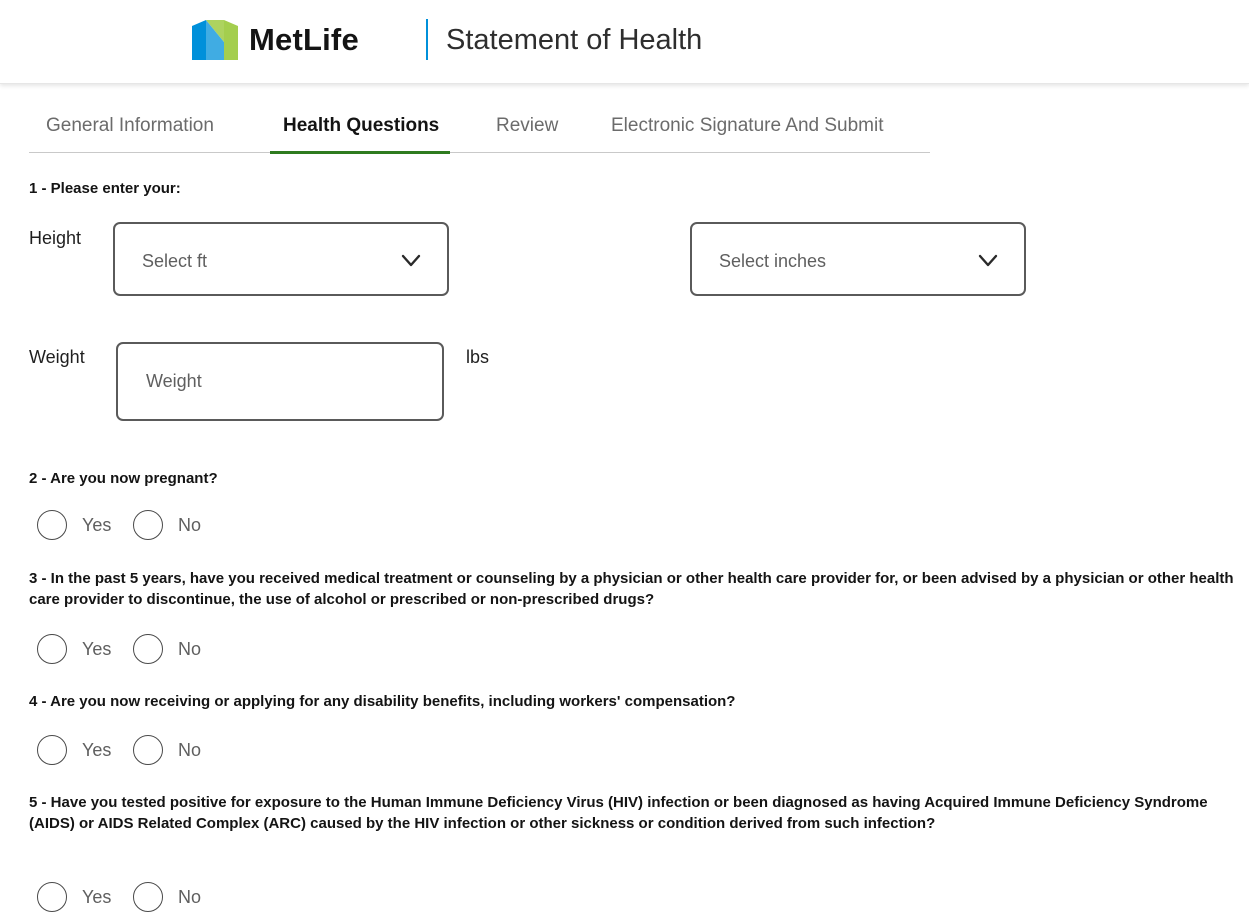  Describe the element at coordinates (74, 750) in the screenshot. I see `question-4-yes-radio: Yes` at that location.